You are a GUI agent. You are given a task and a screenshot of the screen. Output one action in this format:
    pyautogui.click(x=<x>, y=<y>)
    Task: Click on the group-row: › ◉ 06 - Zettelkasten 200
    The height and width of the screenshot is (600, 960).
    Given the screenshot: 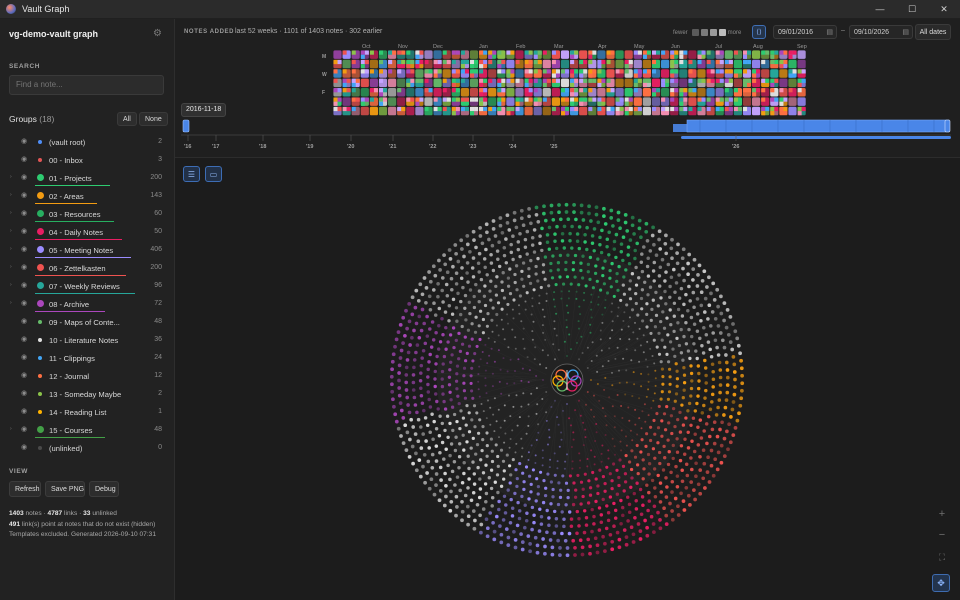 What is the action you would take?
    pyautogui.click(x=87, y=268)
    